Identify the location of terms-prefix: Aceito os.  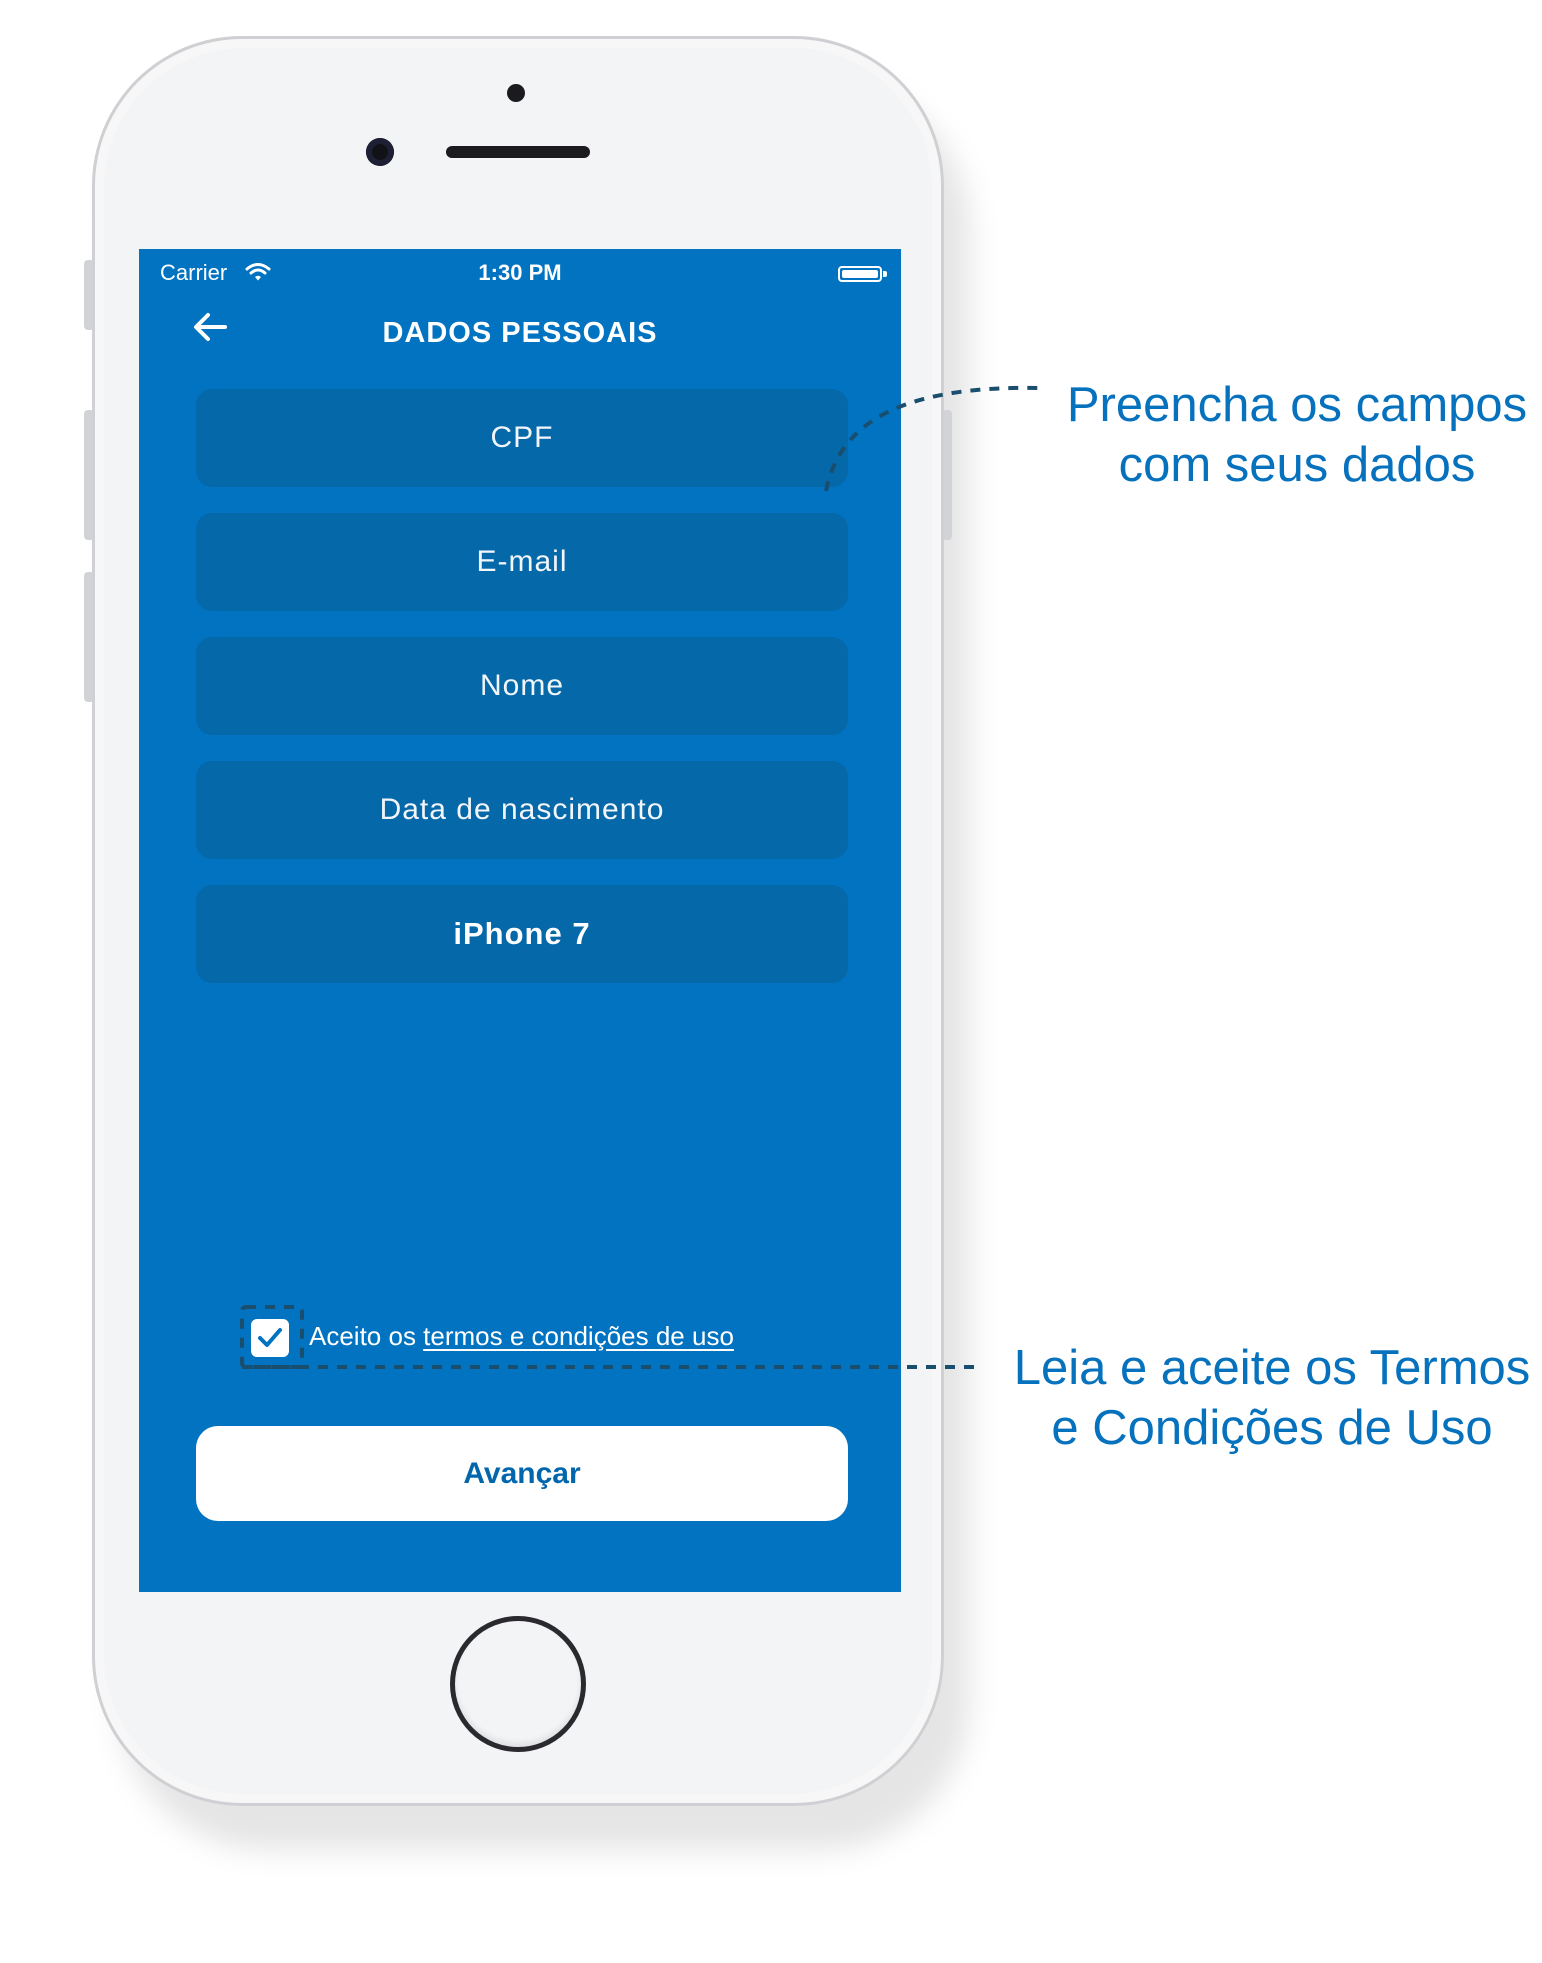
(366, 1336).